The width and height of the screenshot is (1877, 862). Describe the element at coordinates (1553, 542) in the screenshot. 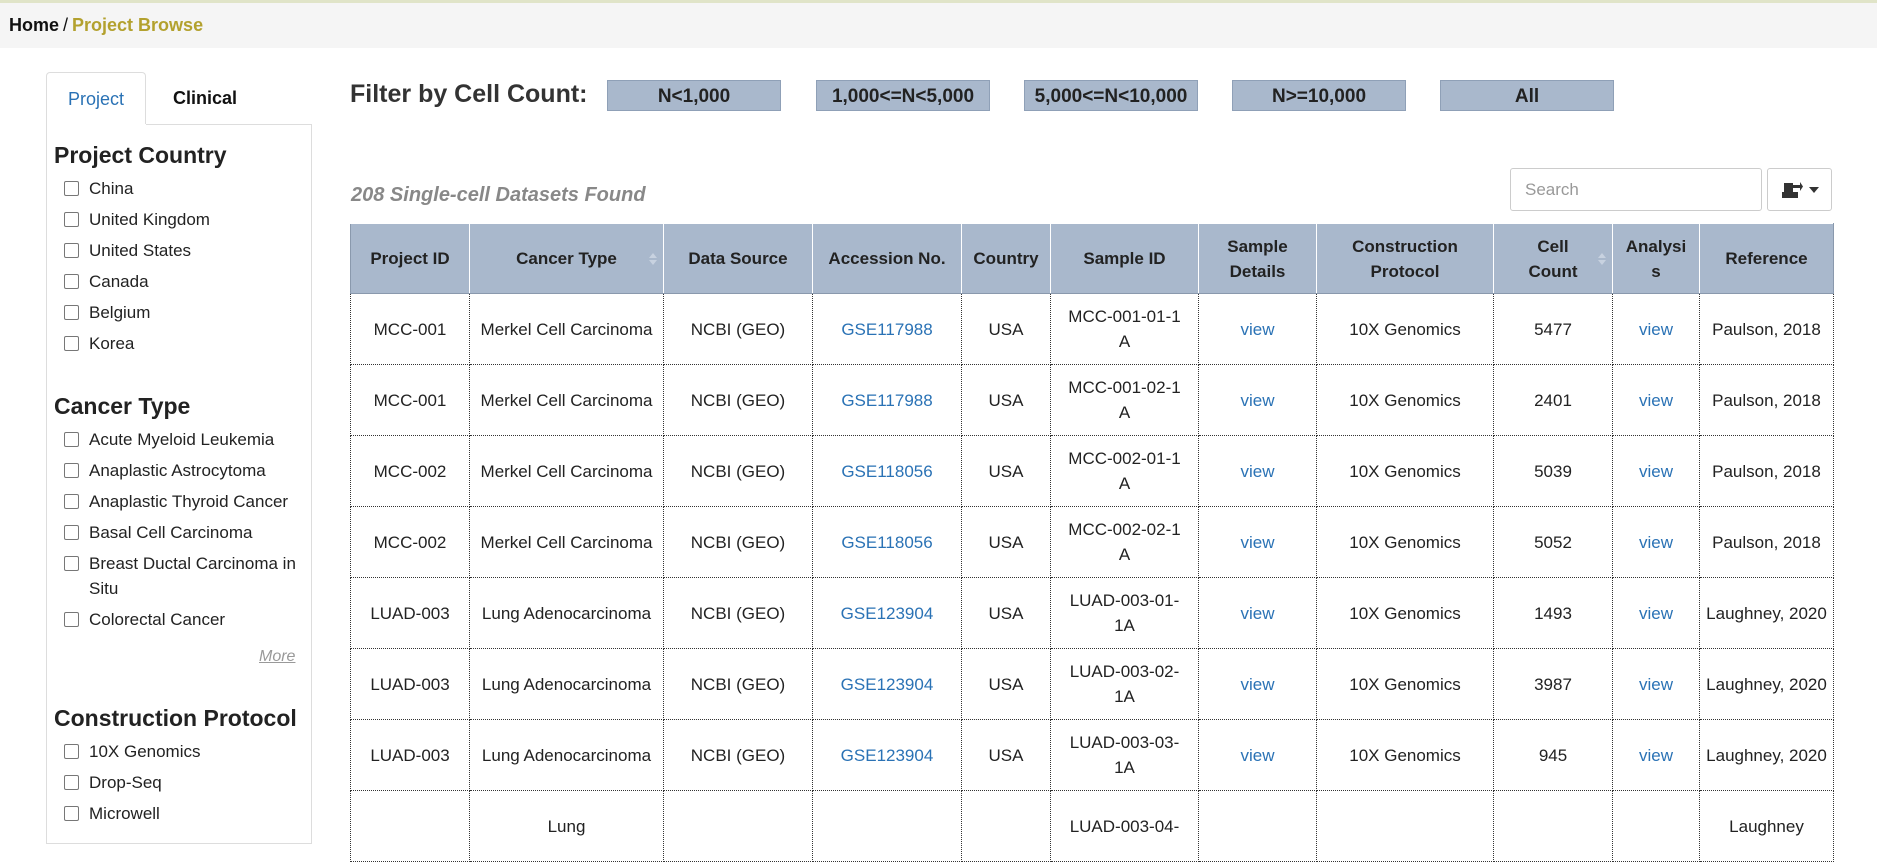

I see `cell-cell-count: 5052` at that location.